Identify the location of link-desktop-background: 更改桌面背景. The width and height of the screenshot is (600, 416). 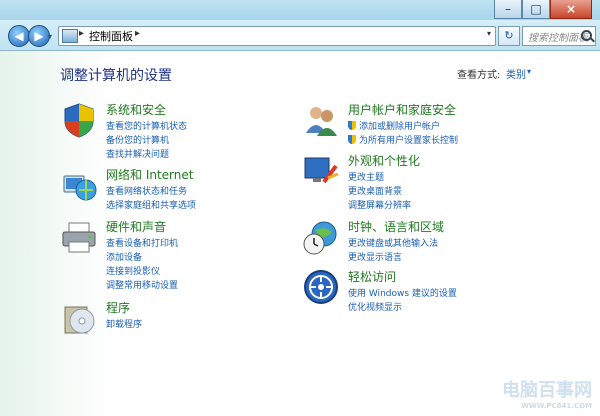
(375, 190).